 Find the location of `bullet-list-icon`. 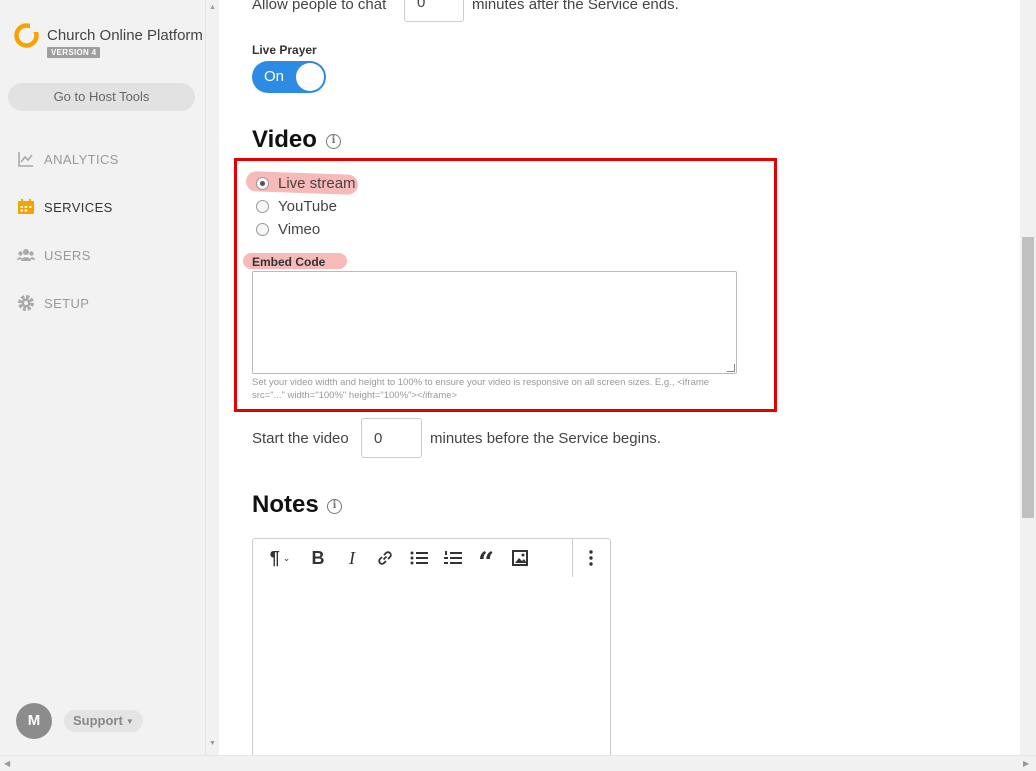

bullet-list-icon is located at coordinates (419, 558).